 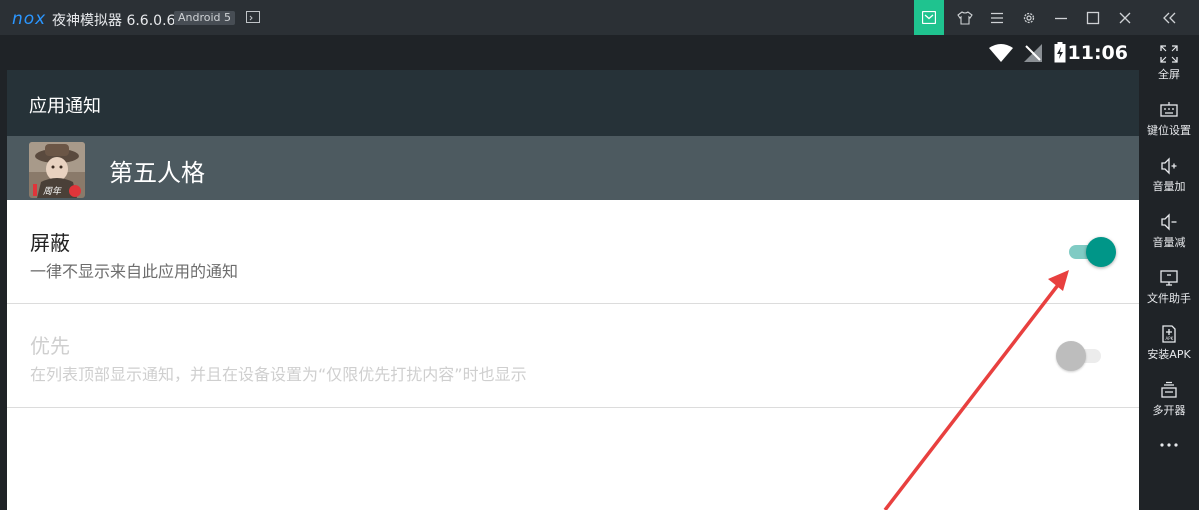 What do you see at coordinates (1169, 186) in the screenshot?
I see `sidebar-label: 音量加` at bounding box center [1169, 186].